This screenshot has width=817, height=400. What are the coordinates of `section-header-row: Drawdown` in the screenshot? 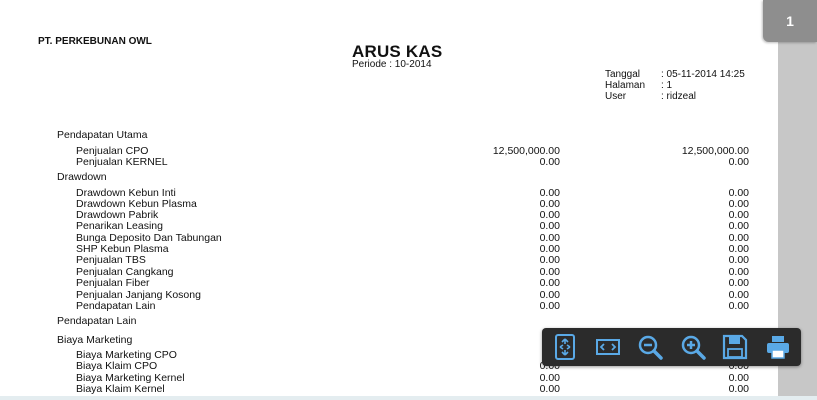 It's located at (389, 177).